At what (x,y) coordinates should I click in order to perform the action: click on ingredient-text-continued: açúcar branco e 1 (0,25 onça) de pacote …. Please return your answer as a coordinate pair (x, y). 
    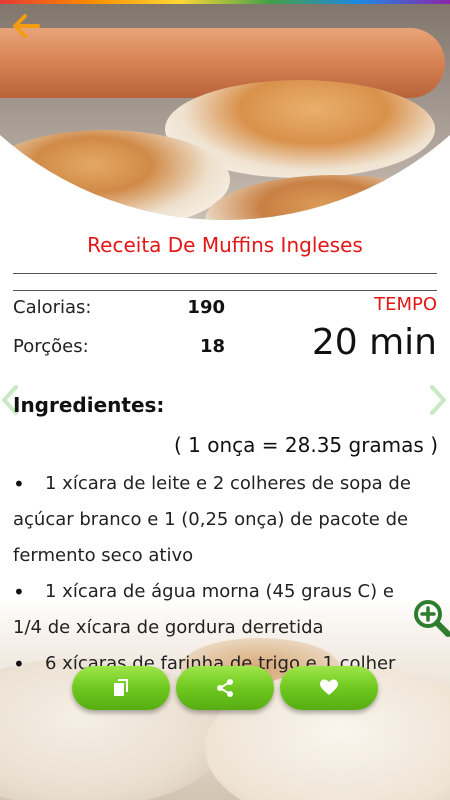
    Looking at the image, I should click on (211, 537).